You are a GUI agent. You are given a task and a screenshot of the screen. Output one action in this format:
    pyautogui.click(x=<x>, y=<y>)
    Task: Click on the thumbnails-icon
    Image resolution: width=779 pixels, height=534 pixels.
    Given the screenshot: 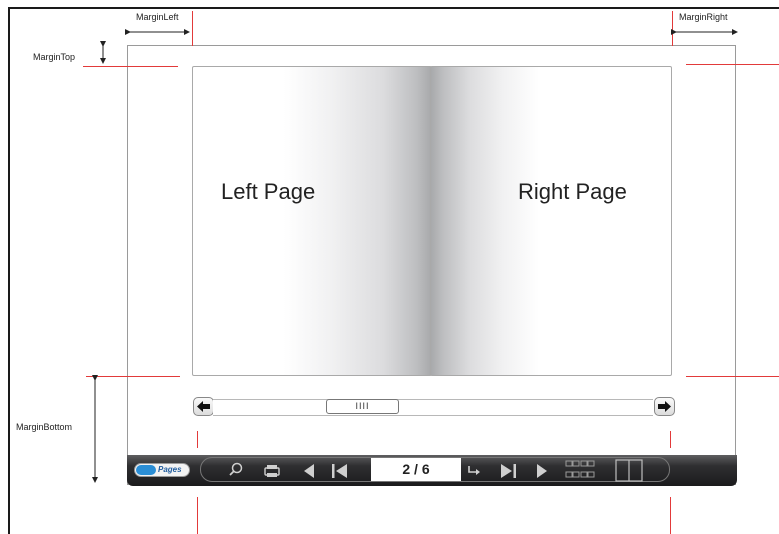 What is the action you would take?
    pyautogui.click(x=580, y=471)
    